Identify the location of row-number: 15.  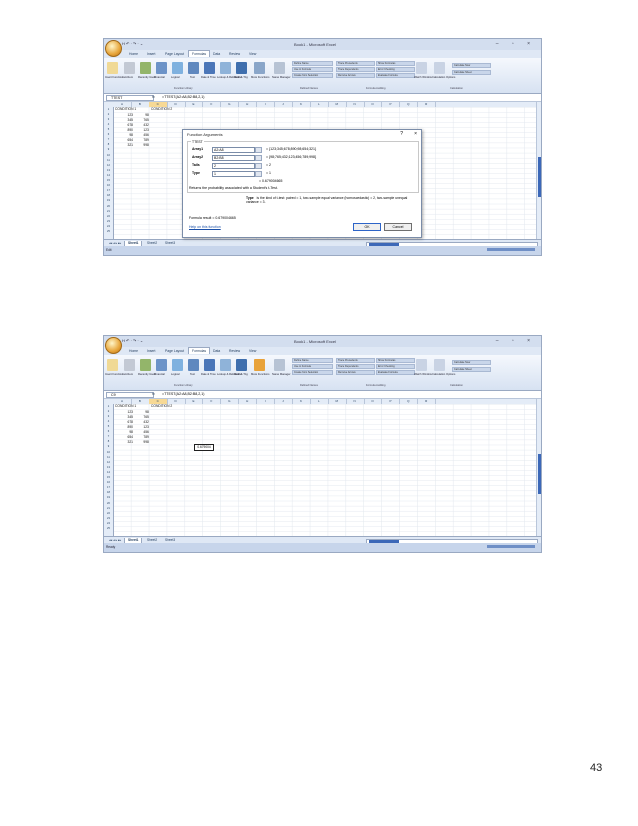
(108, 180).